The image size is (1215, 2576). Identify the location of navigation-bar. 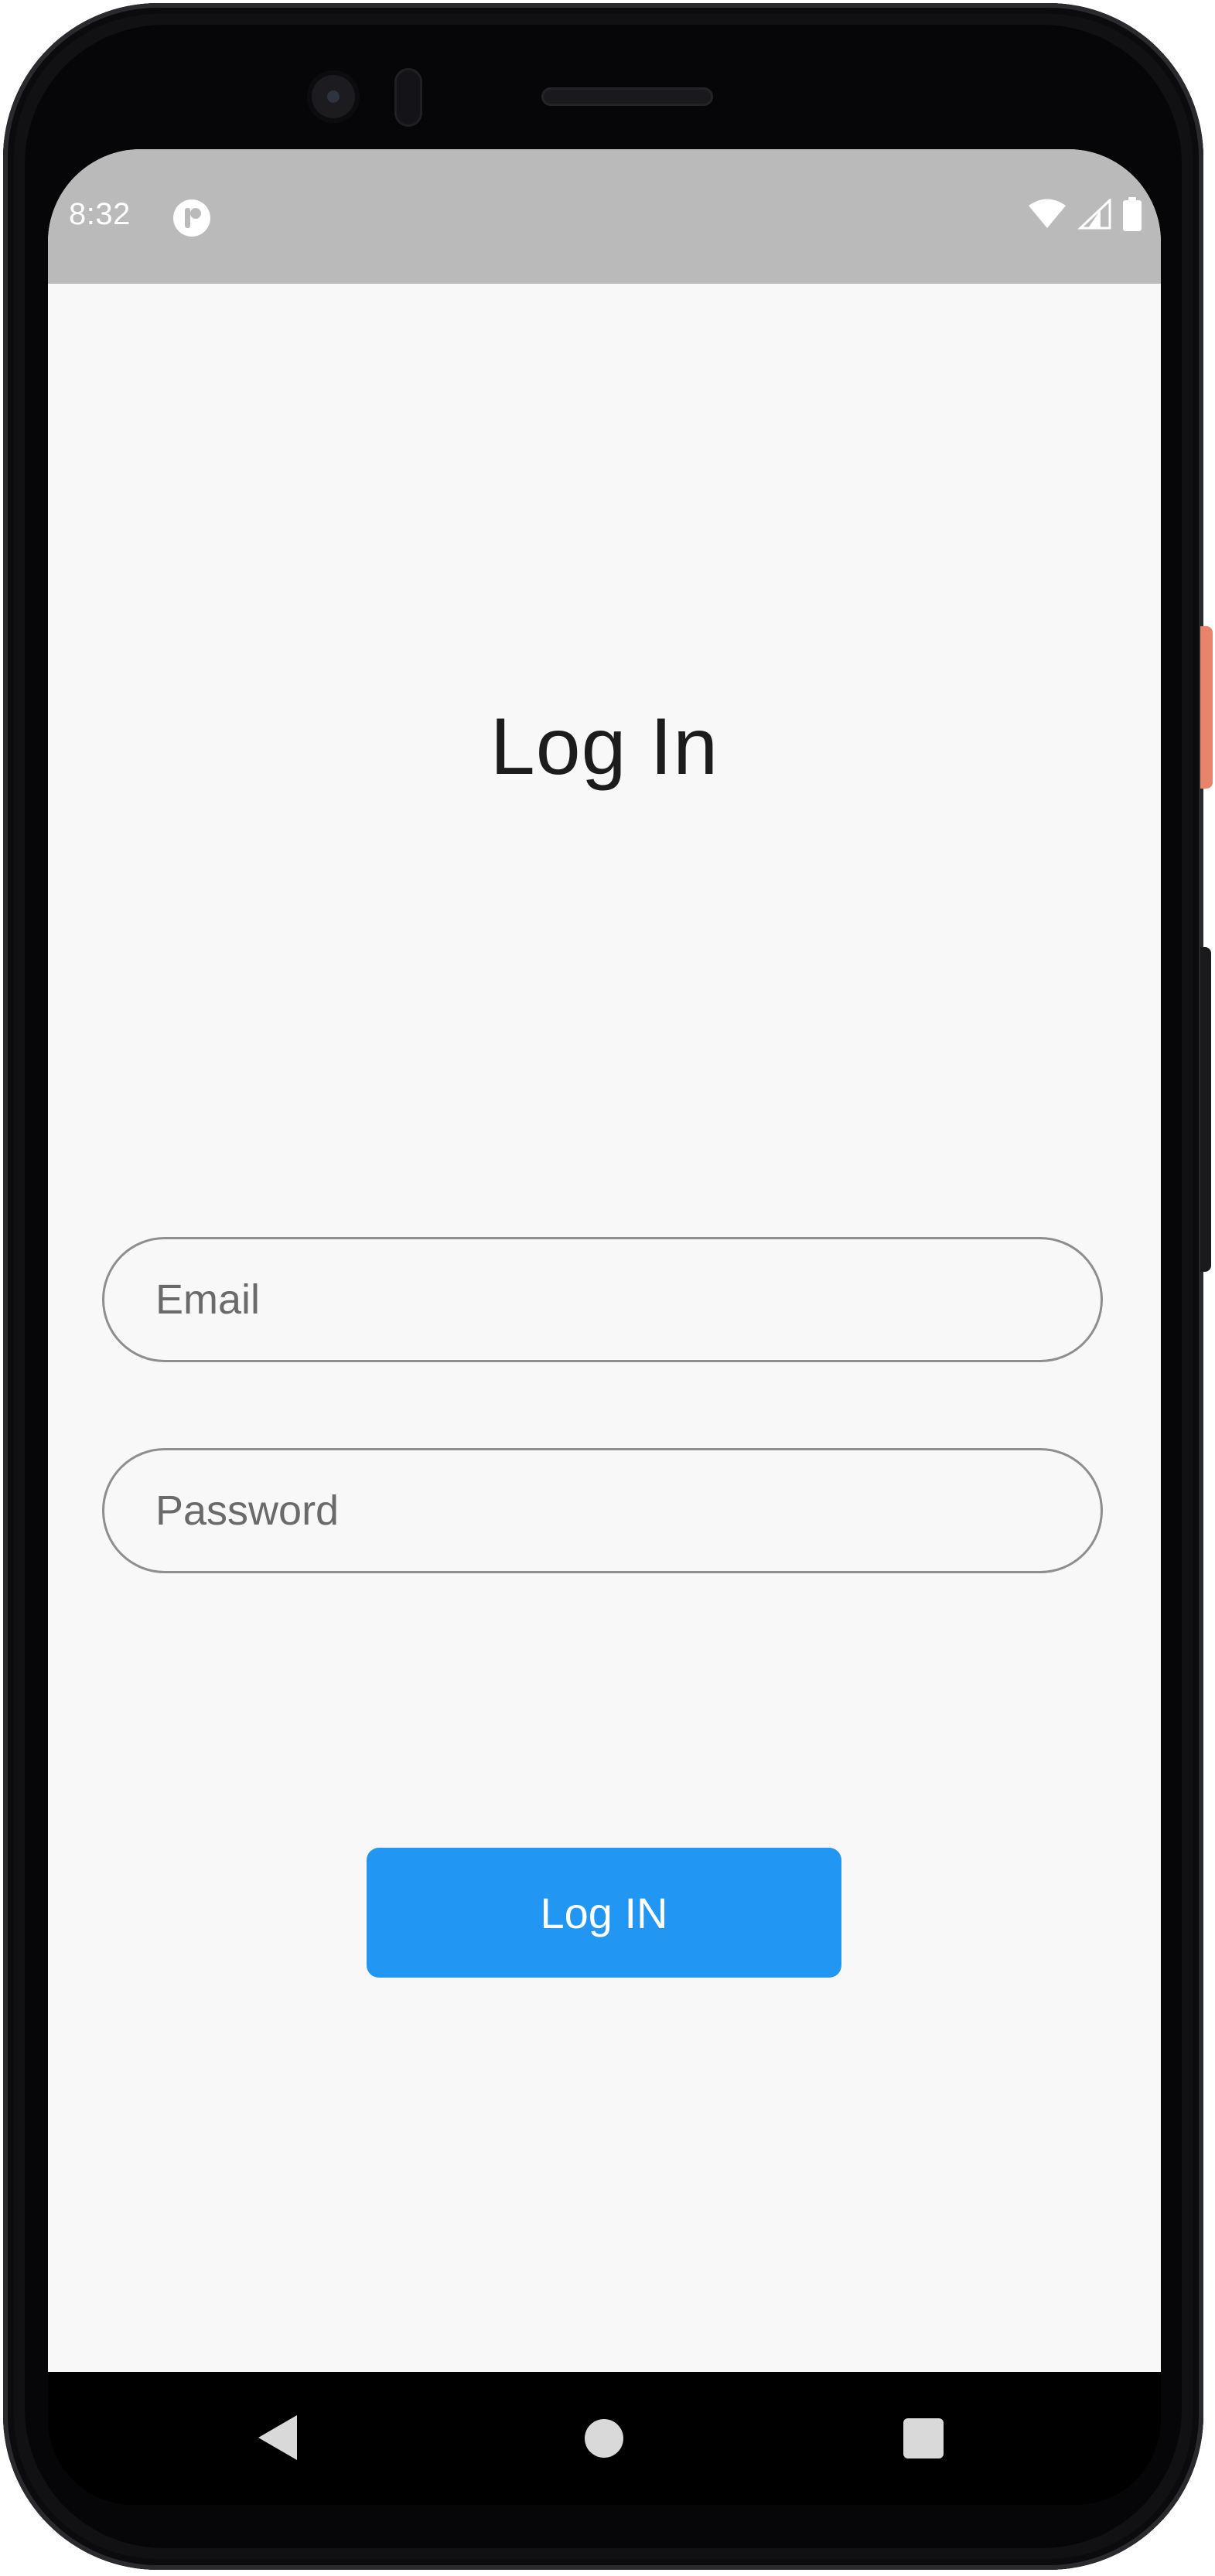
(604, 2438).